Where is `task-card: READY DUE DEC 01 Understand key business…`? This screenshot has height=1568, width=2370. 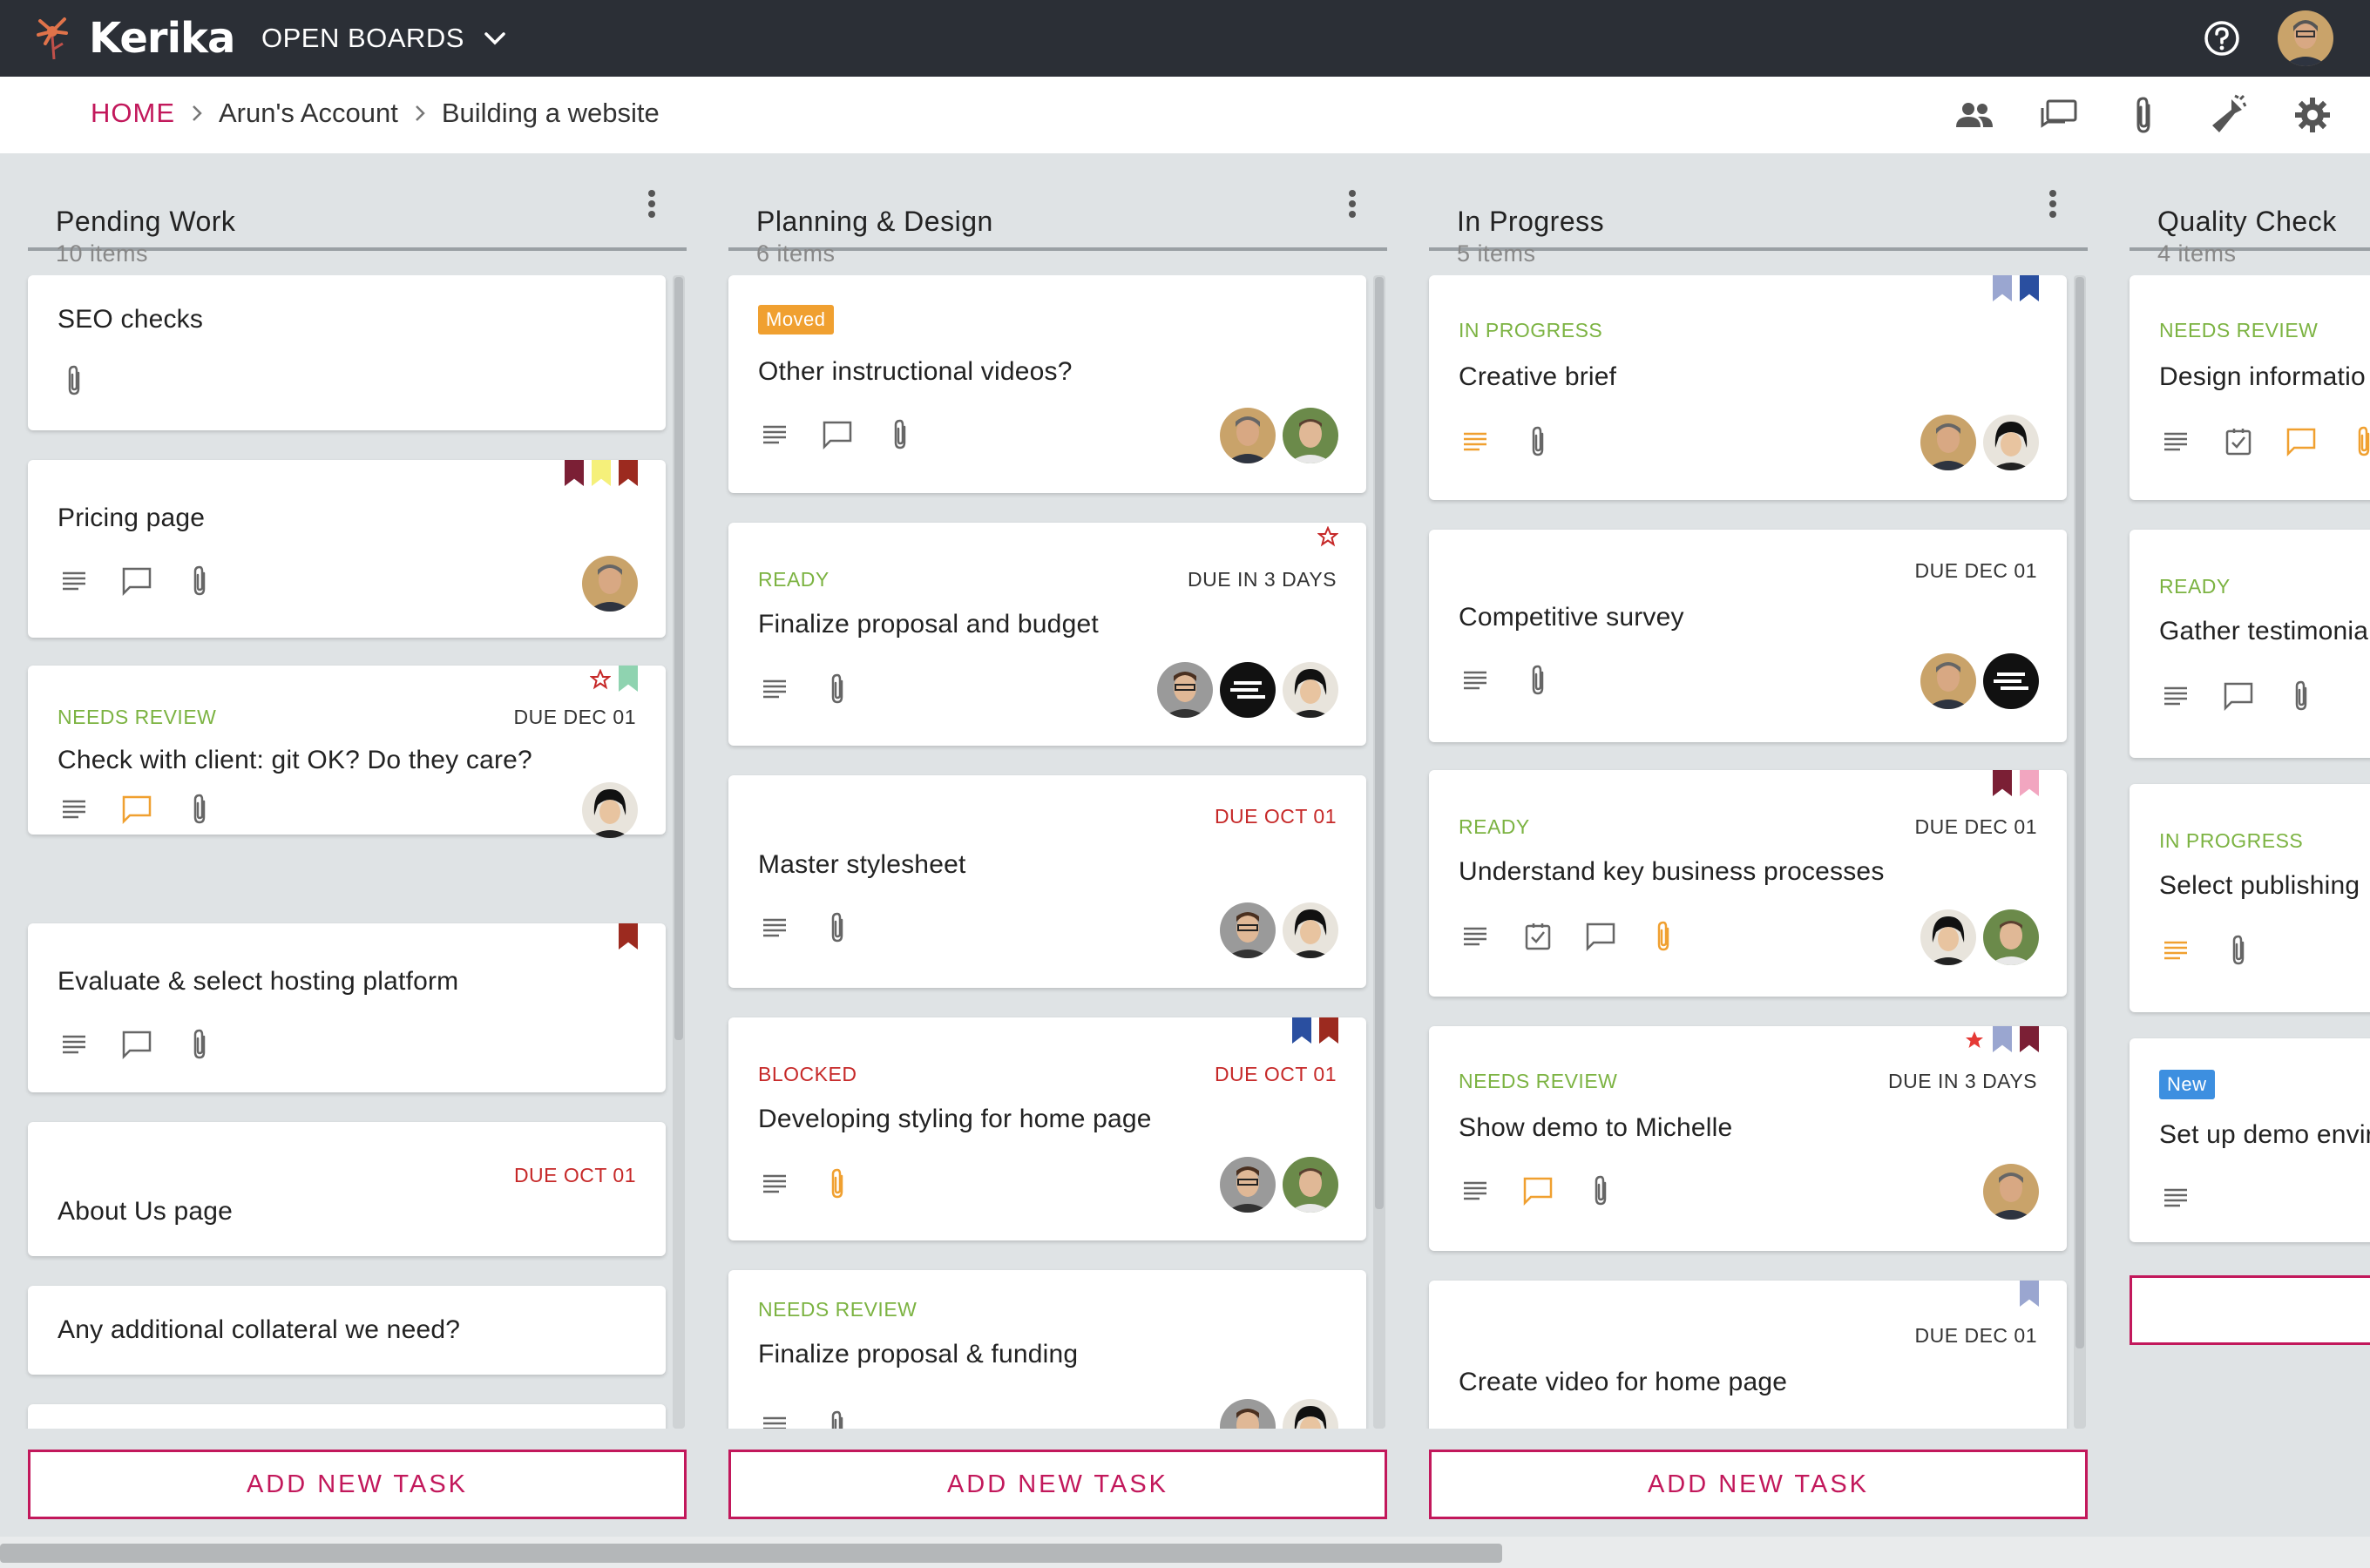
task-card: READY DUE DEC 01 Understand key business… is located at coordinates (1748, 884).